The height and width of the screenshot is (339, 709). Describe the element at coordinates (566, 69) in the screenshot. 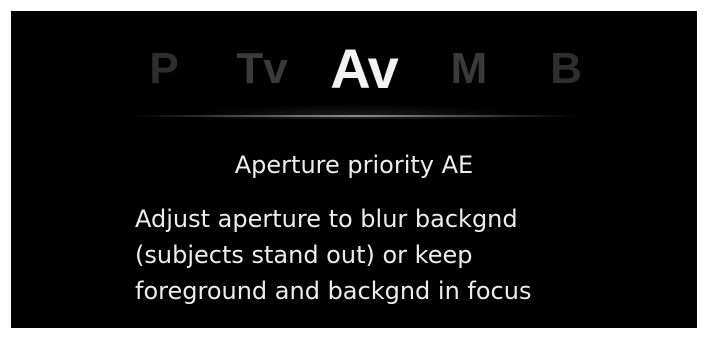

I see `mode-option-b: B` at that location.